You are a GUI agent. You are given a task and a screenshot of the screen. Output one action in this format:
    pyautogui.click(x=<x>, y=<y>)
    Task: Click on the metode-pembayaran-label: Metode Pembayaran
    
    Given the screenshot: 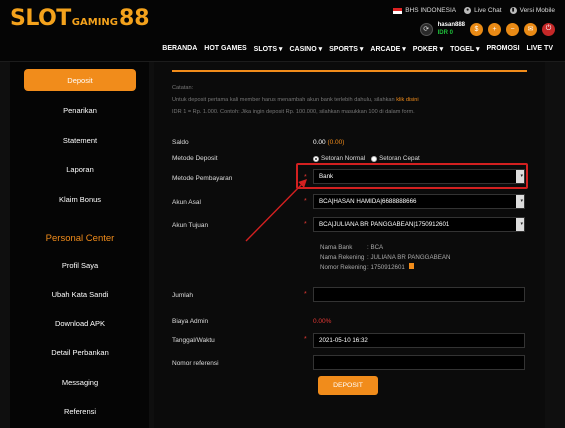 What is the action you would take?
    pyautogui.click(x=202, y=178)
    